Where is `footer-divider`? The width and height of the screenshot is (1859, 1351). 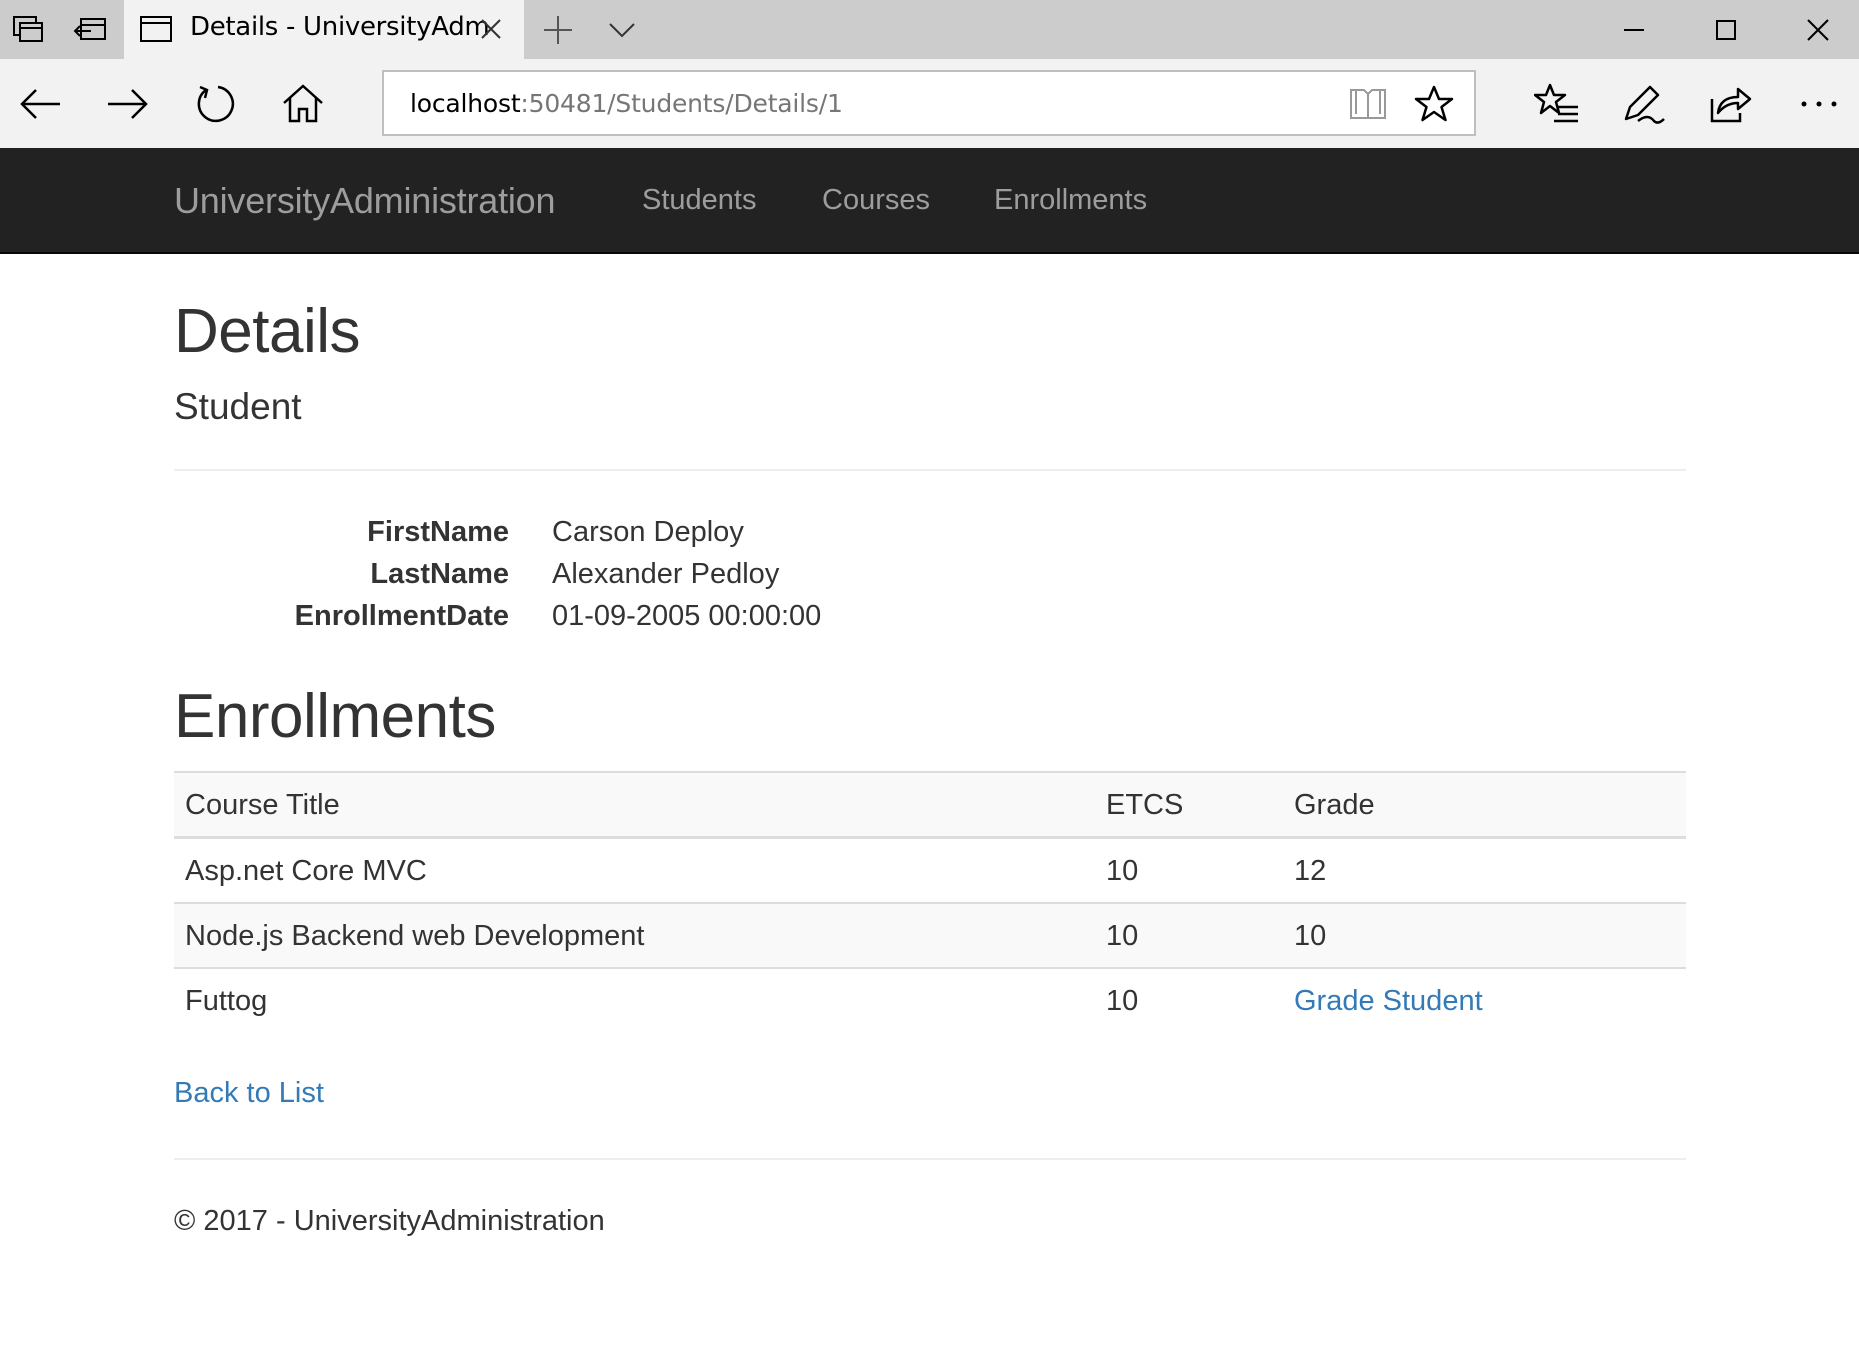
footer-divider is located at coordinates (930, 1159).